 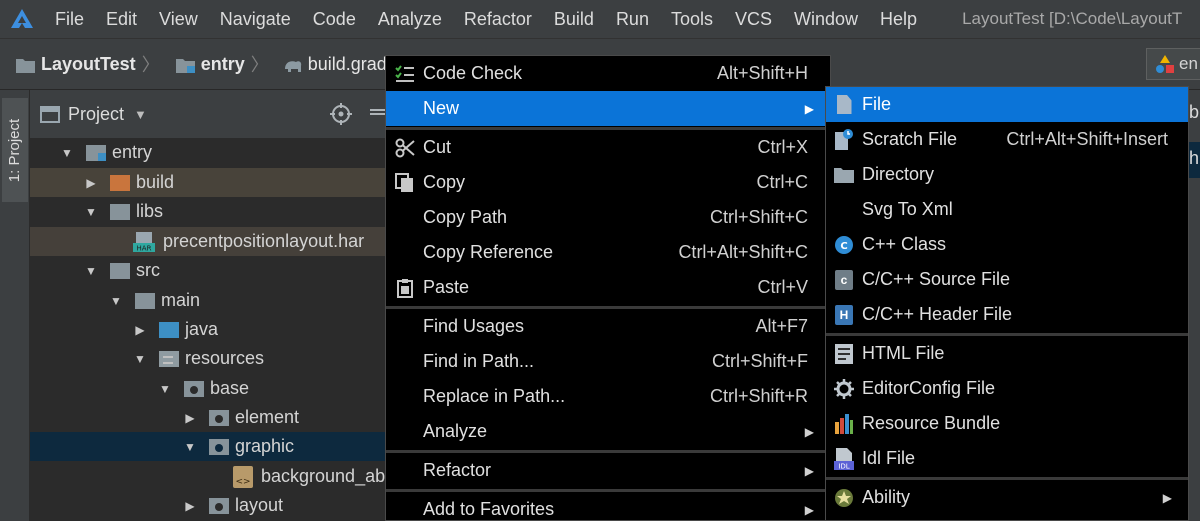 I want to click on menu-item-find-usages: Find Usages Alt+F7, so click(x=608, y=326).